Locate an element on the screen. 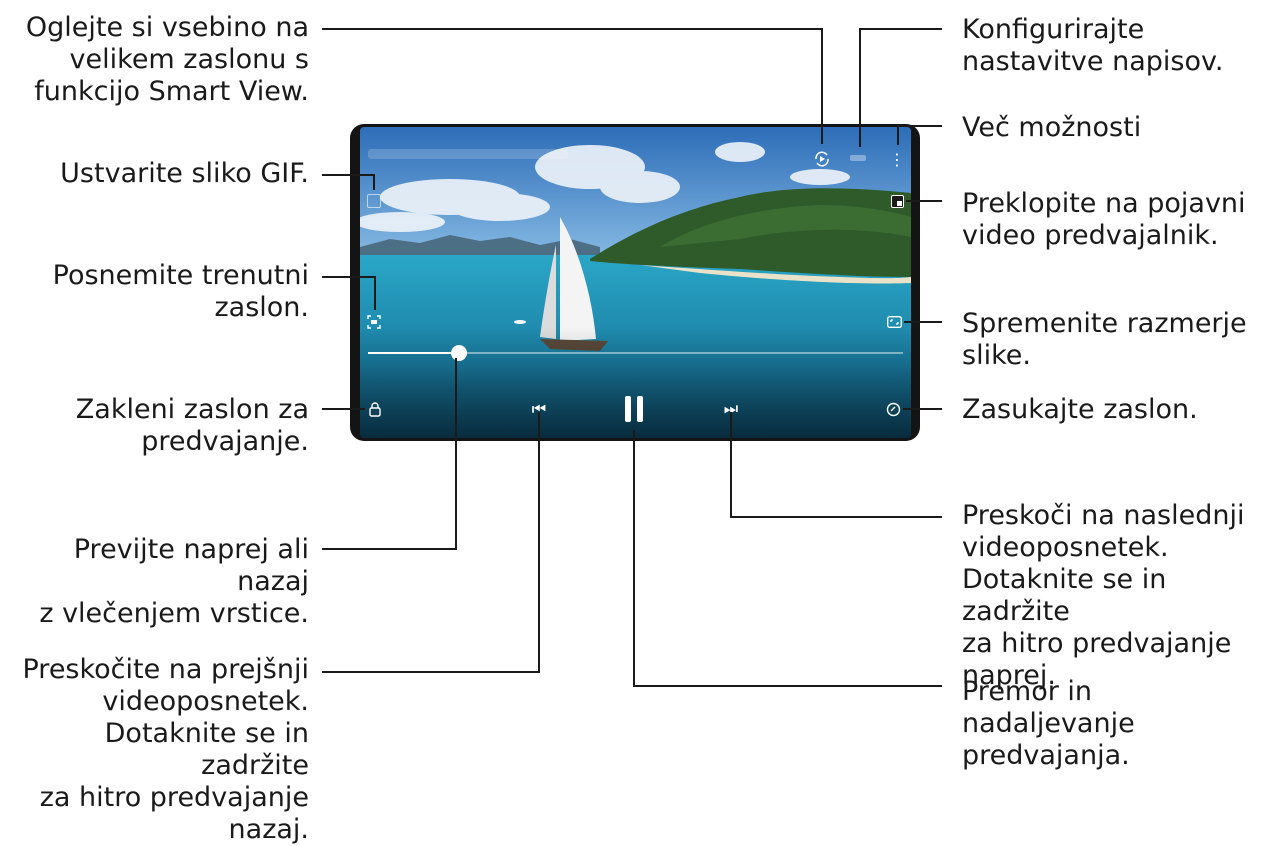 The height and width of the screenshot is (846, 1266). leader-capture is located at coordinates (349, 293).